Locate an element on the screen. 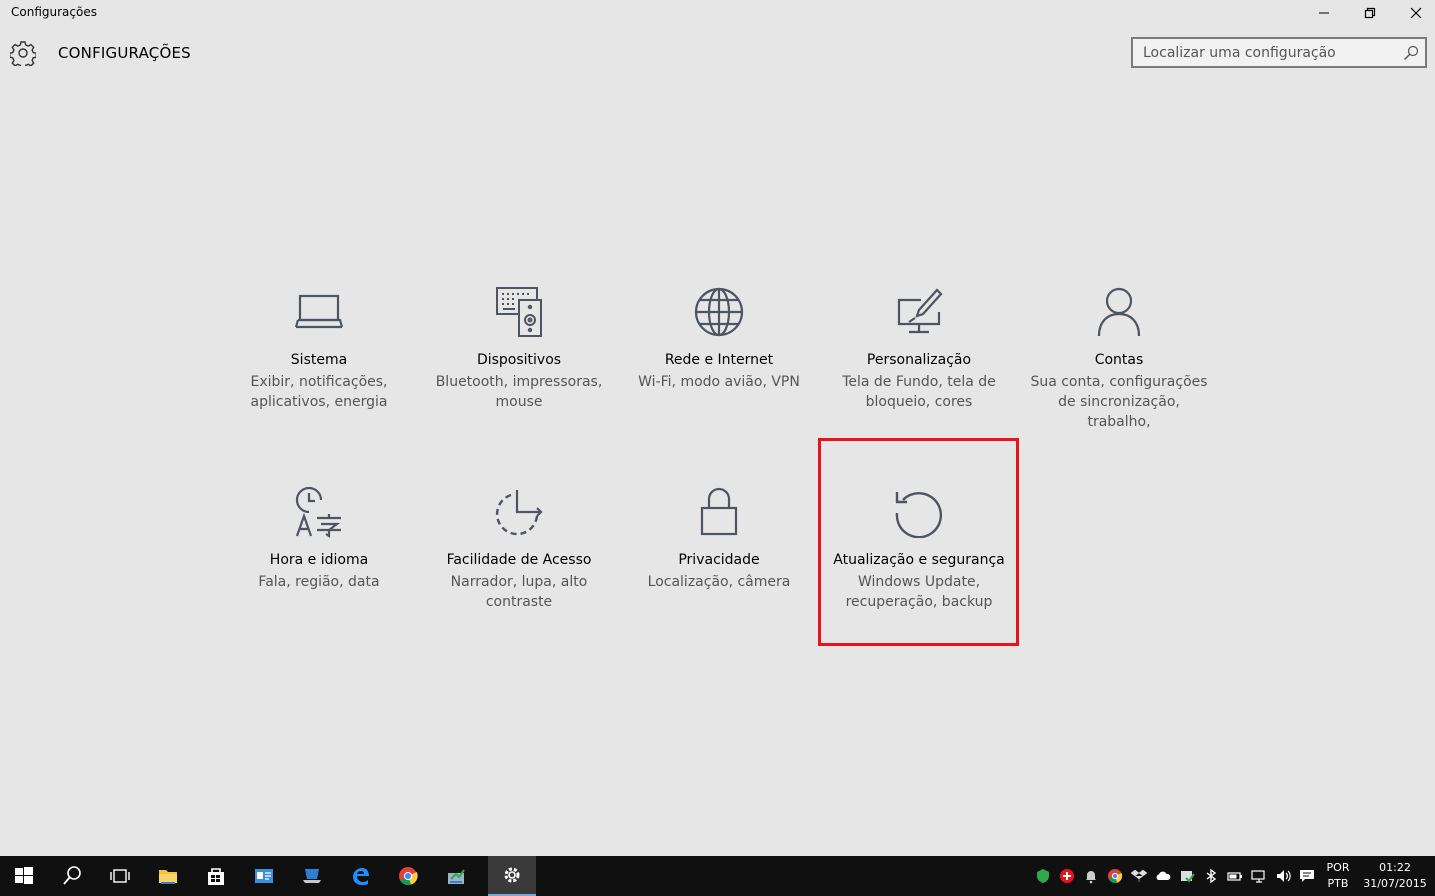 Image resolution: width=1435 pixels, height=896 pixels. person-icon is located at coordinates (1119, 312).